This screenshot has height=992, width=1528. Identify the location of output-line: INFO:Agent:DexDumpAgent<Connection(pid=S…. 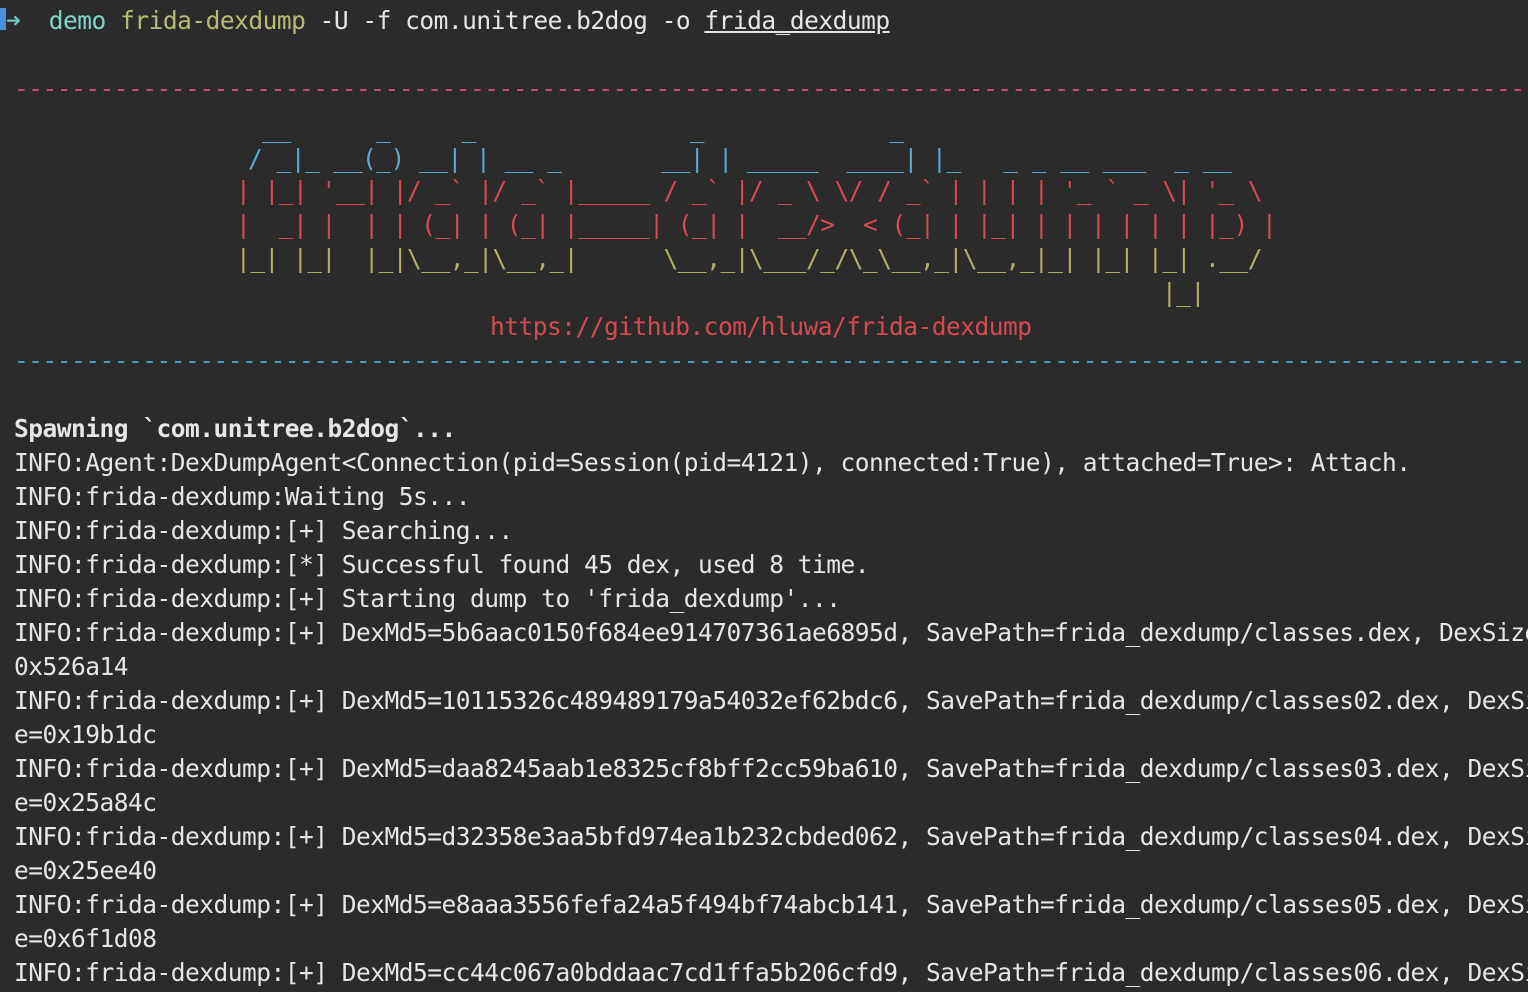
(712, 462).